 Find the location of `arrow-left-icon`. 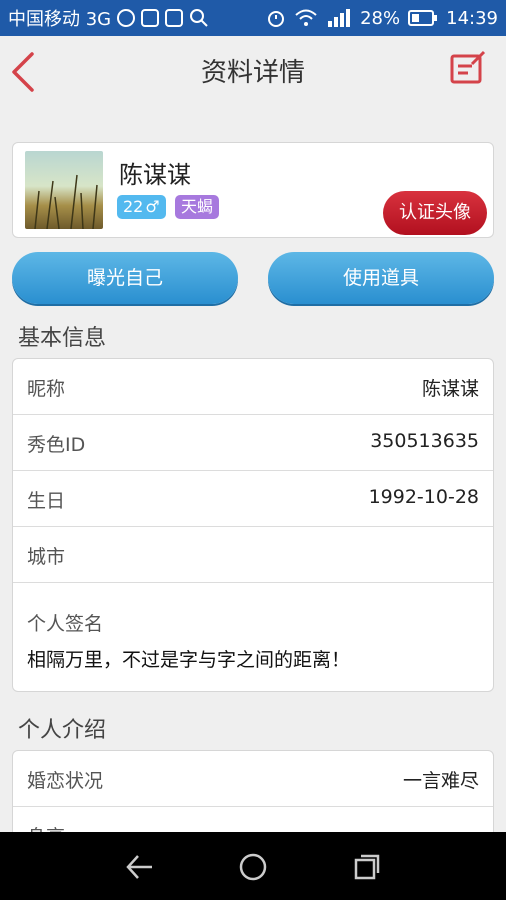

arrow-left-icon is located at coordinates (139, 867).